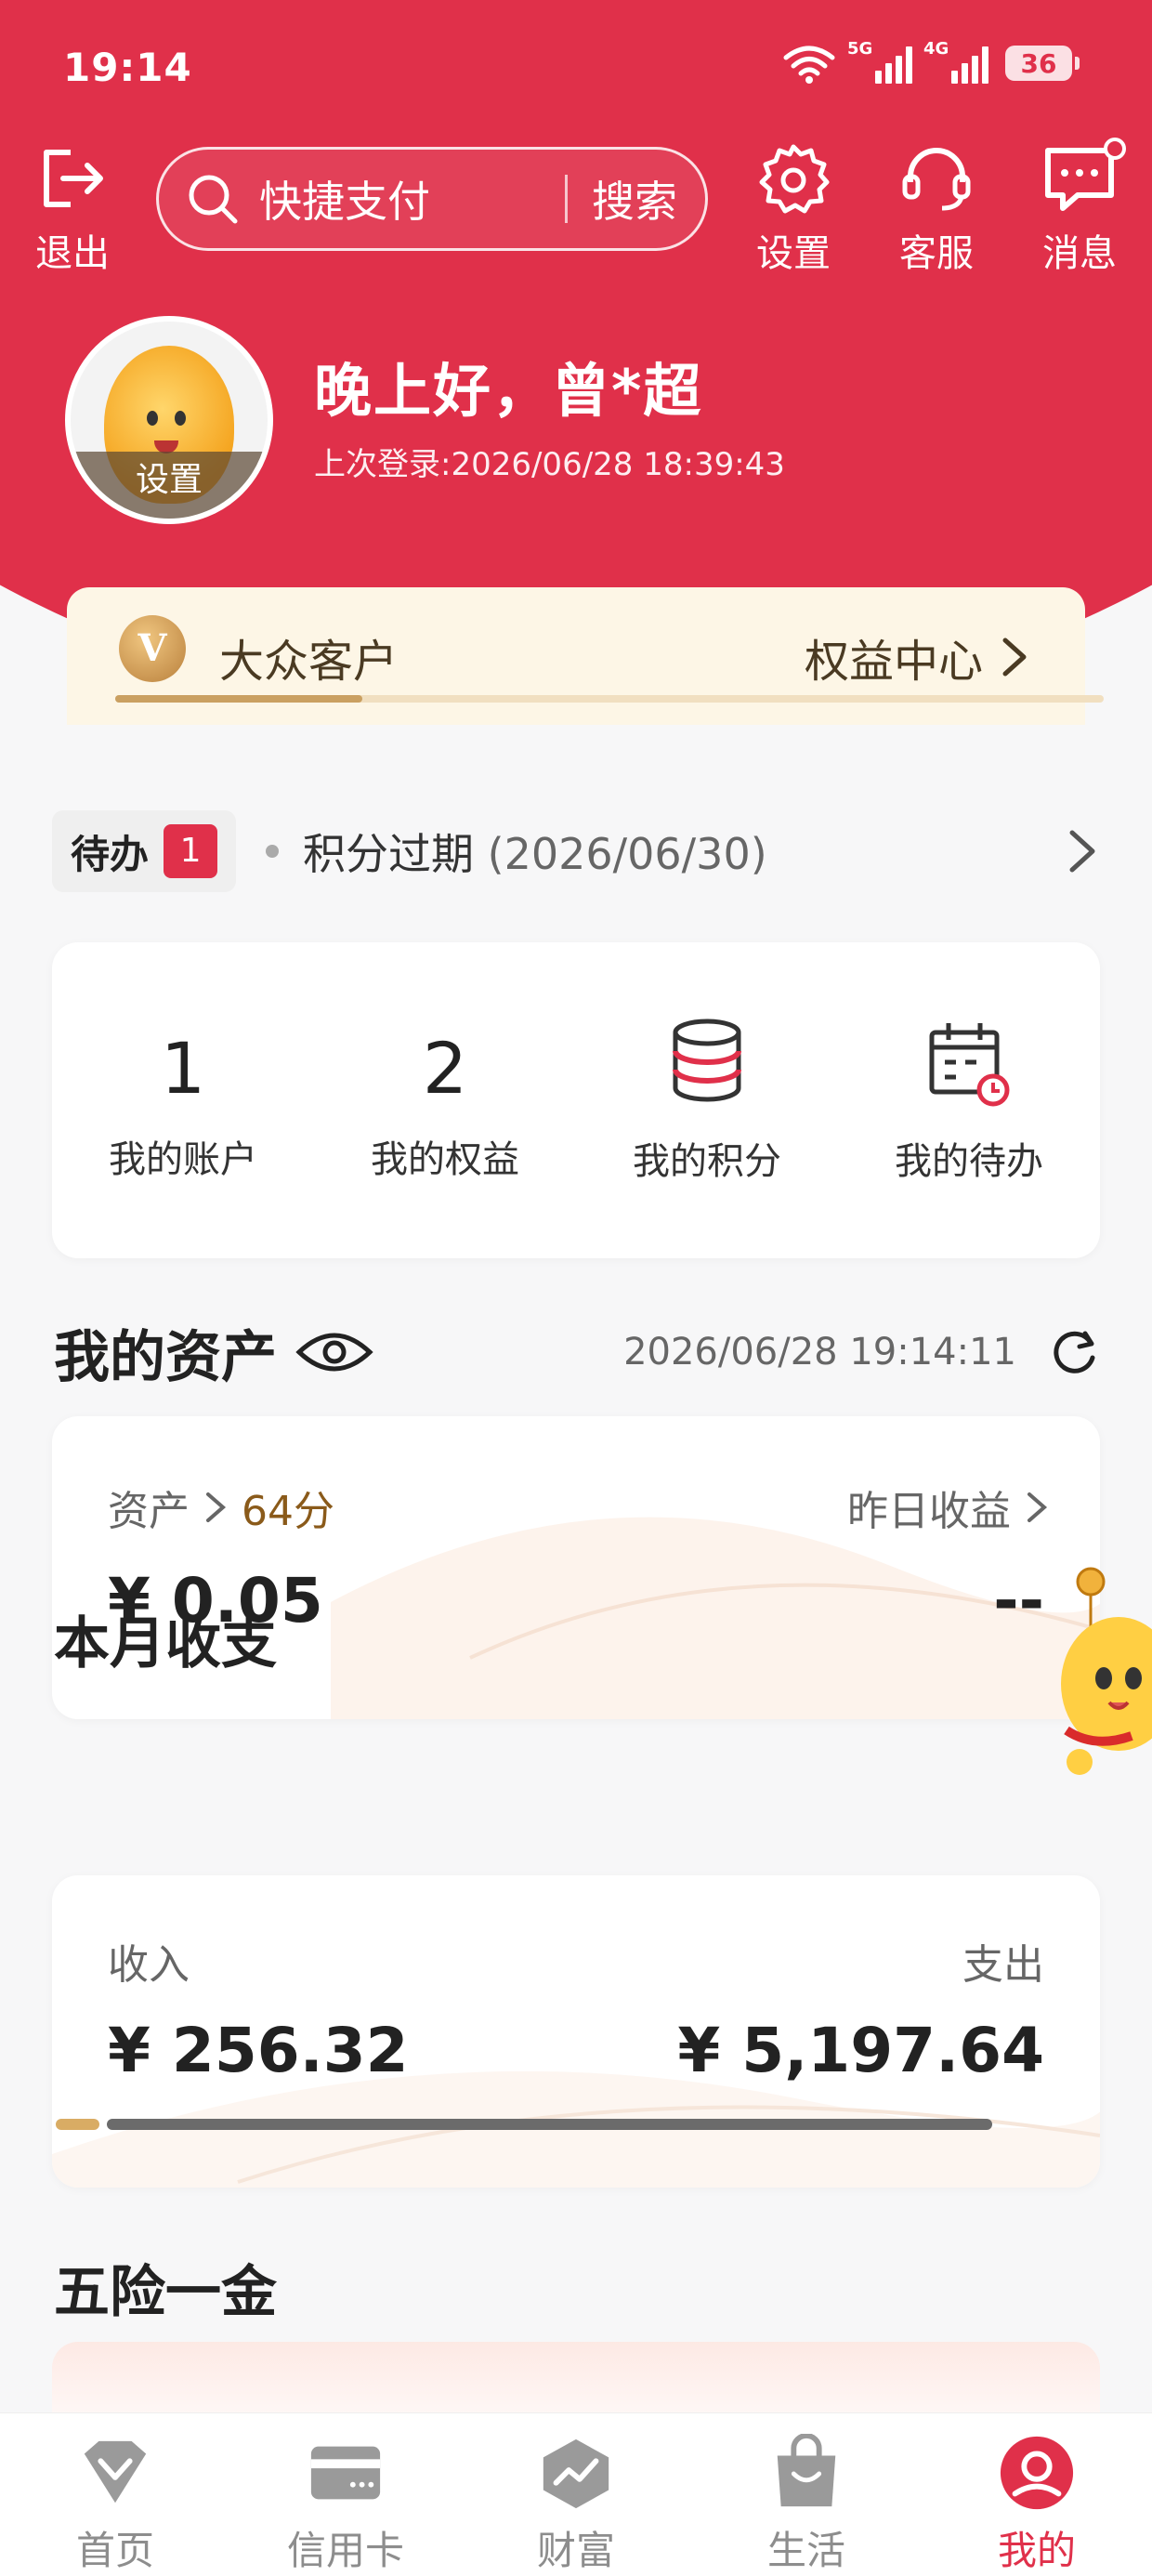 The image size is (1152, 2576). What do you see at coordinates (127, 67) in the screenshot?
I see `status-time: 19:14` at bounding box center [127, 67].